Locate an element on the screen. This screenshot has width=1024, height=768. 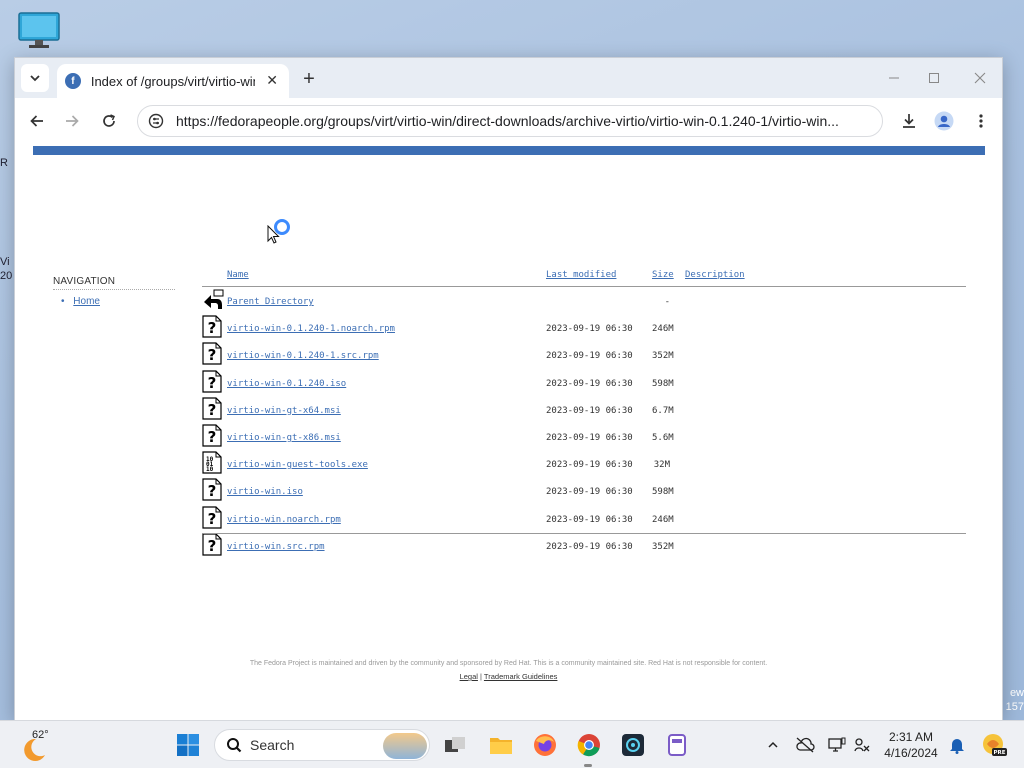
arrow-right-icon is located at coordinates (72, 121).